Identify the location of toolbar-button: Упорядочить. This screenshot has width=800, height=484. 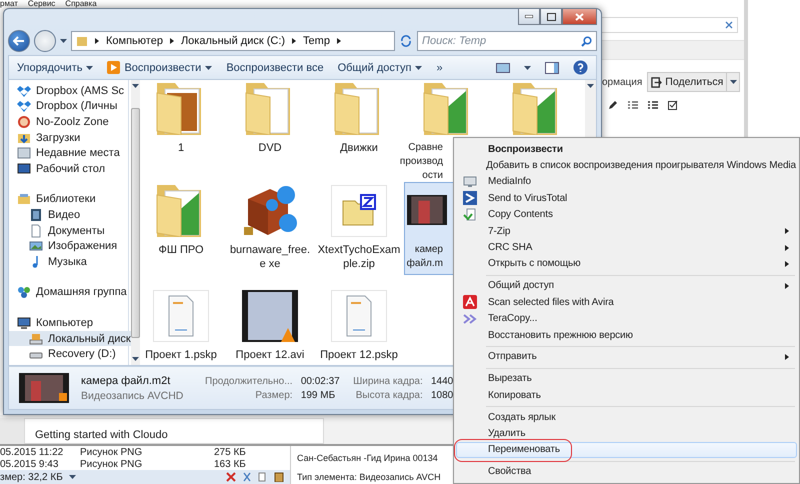
(55, 68).